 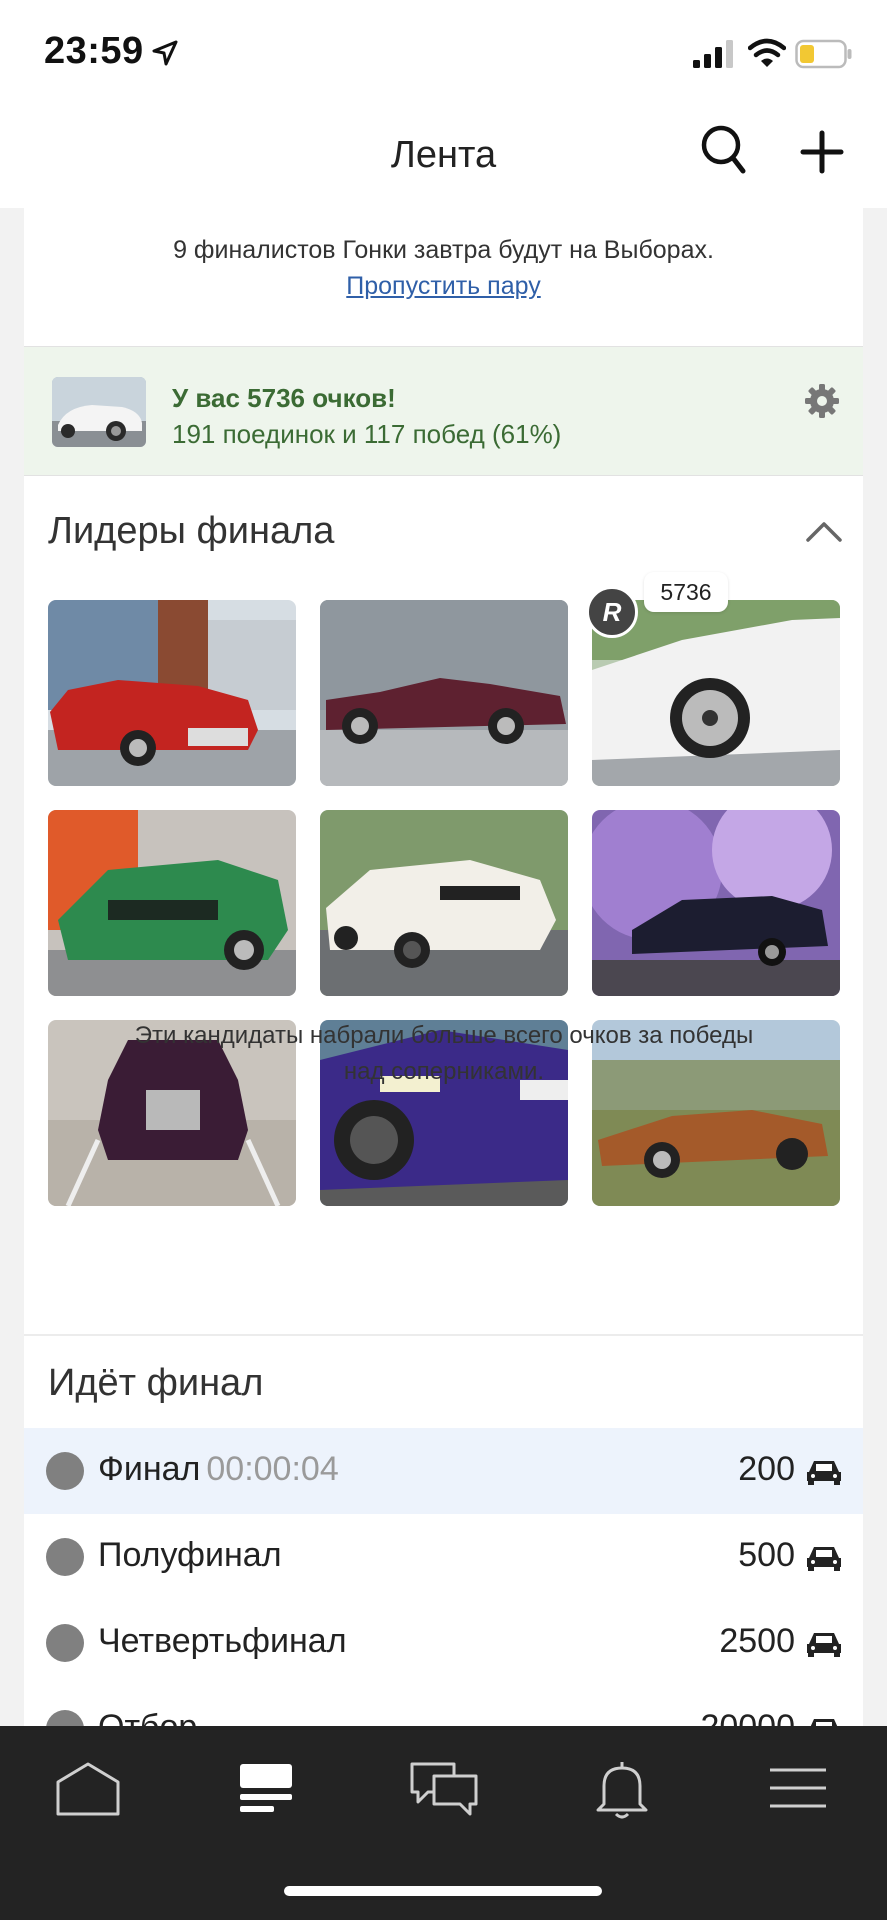 I want to click on score-subtitle: 191 поединок и 117 побед (61%), so click(x=367, y=434).